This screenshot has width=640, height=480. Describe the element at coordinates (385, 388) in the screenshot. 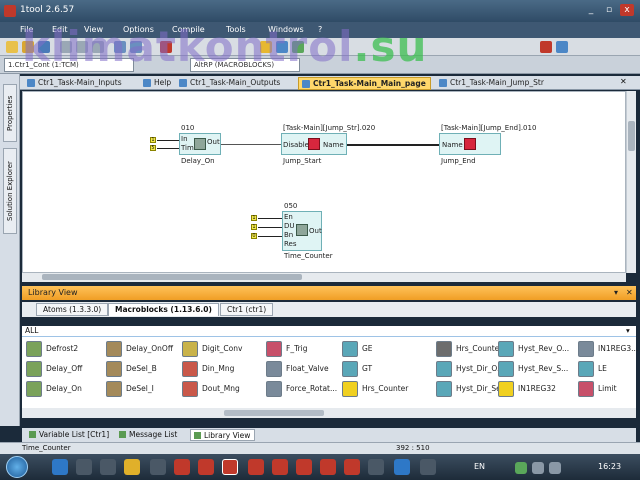

I see `library-item-label: Hrs_Counter` at that location.